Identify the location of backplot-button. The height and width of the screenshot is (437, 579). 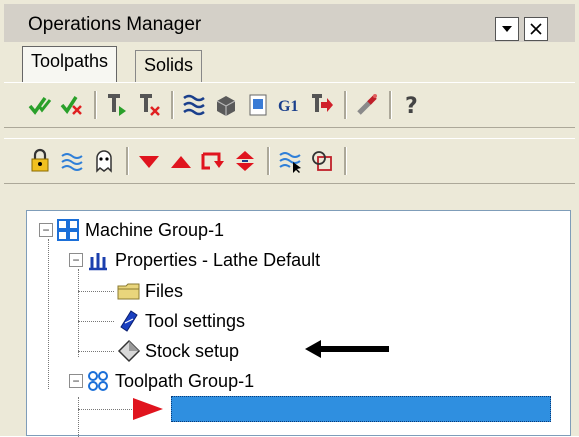
(194, 105).